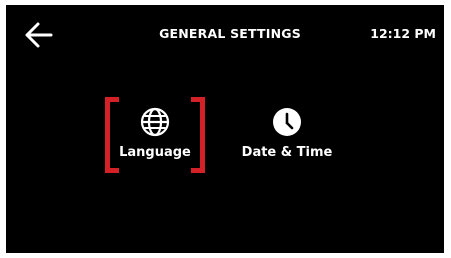 Image resolution: width=451 pixels, height=258 pixels. Describe the element at coordinates (155, 122) in the screenshot. I see `globe-icon` at that location.